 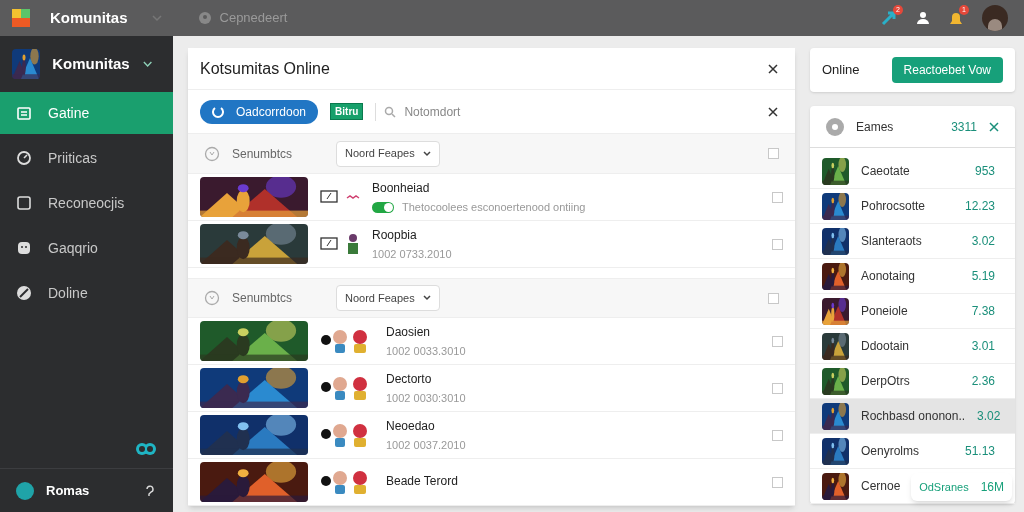 What do you see at coordinates (893, 206) in the screenshot?
I see `game-name: Pohrocsotte` at bounding box center [893, 206].